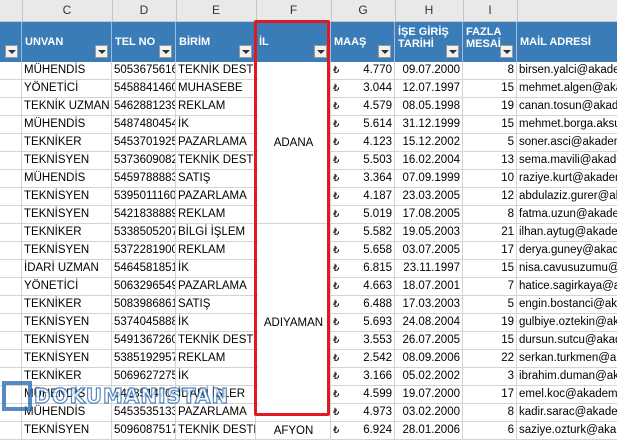 The width and height of the screenshot is (617, 440). Describe the element at coordinates (567, 106) in the screenshot. I see `cell-mail: canan.tosun@akade` at that location.